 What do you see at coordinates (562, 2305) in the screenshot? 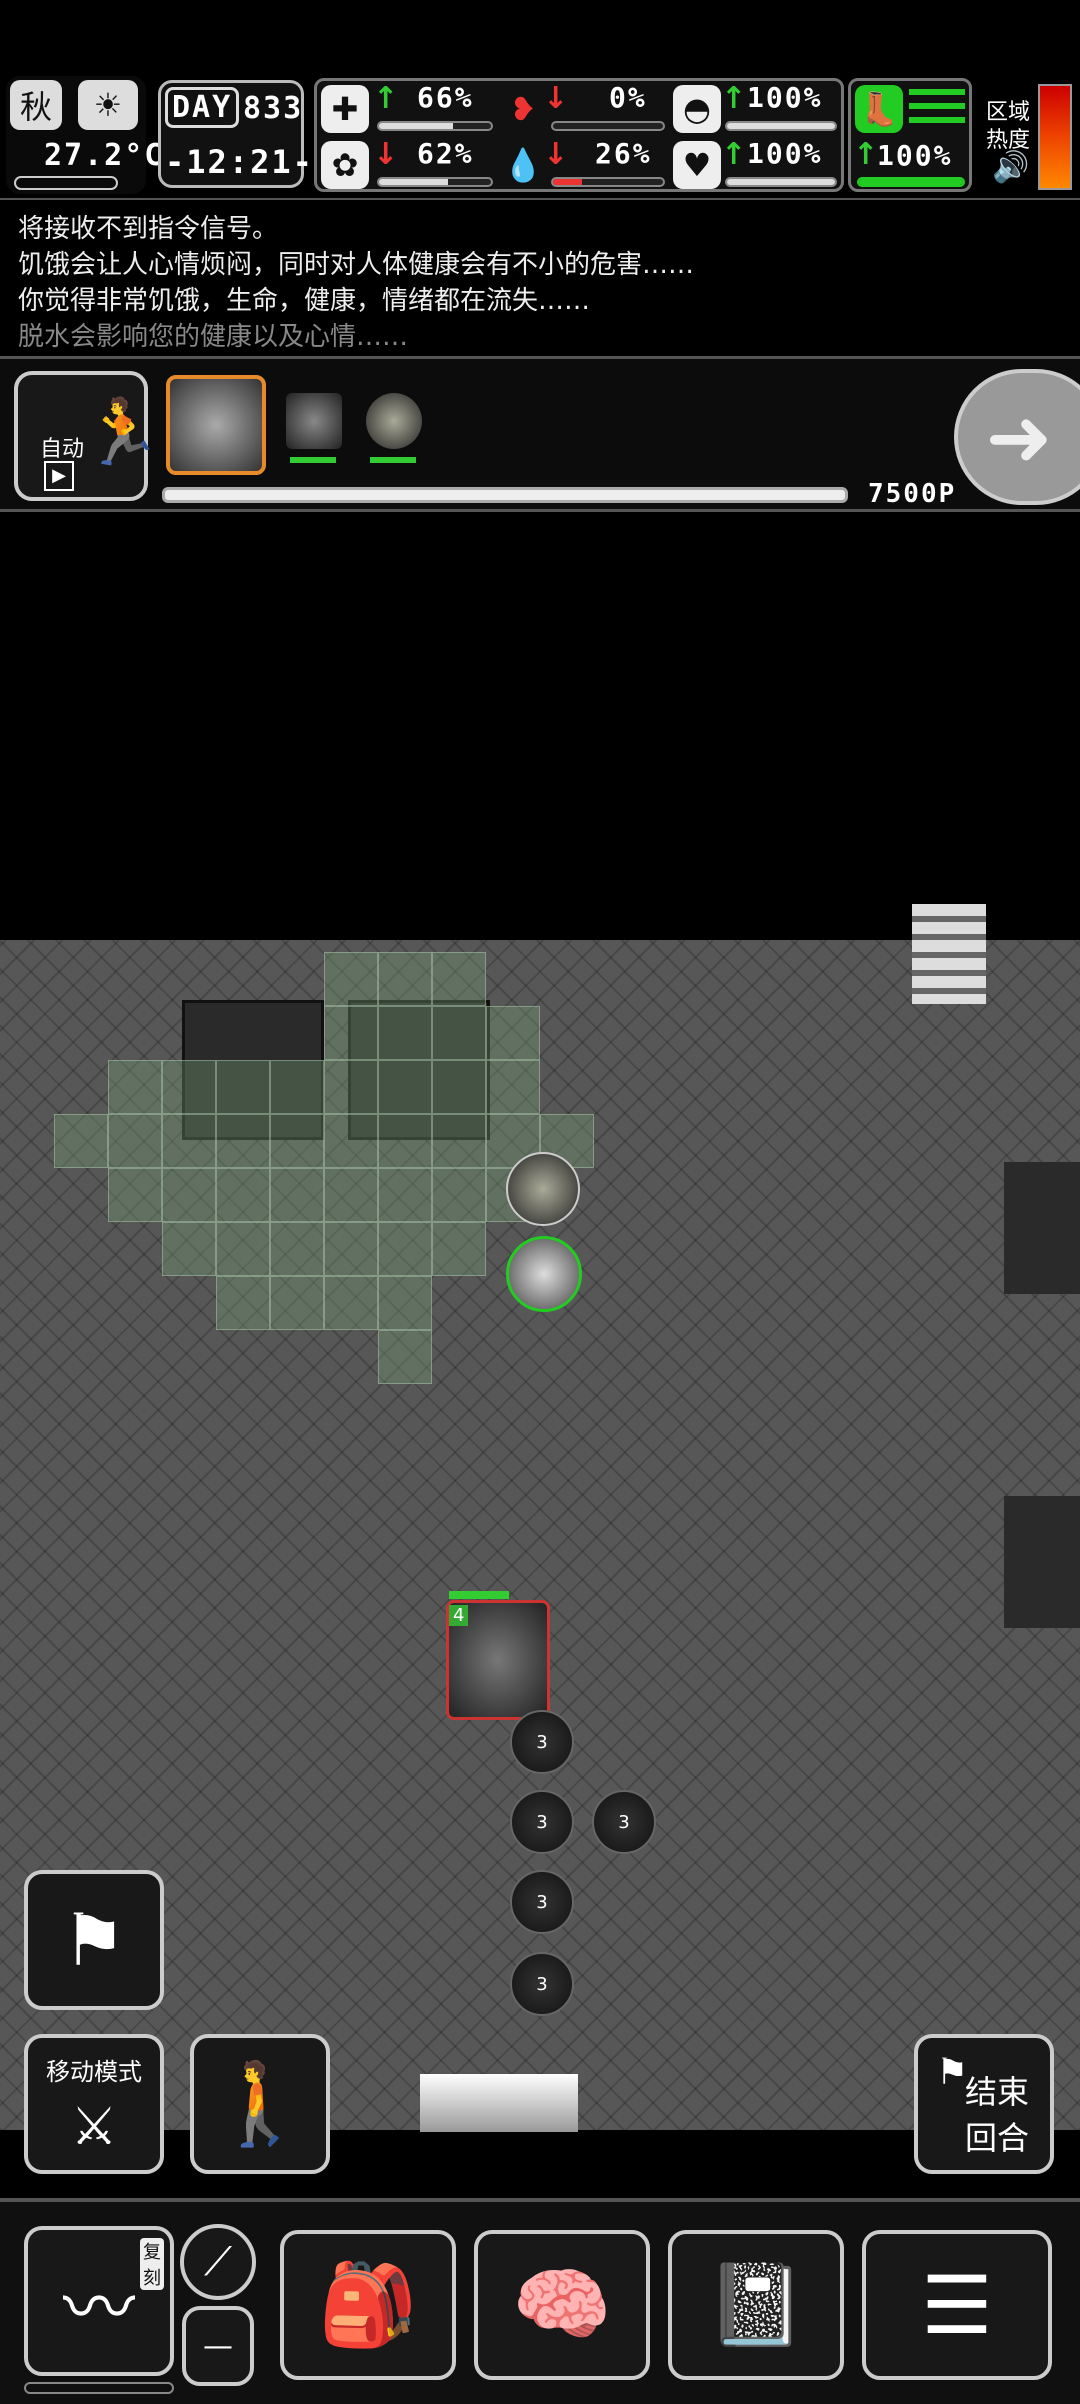
I see `mind-button: 🧠` at bounding box center [562, 2305].